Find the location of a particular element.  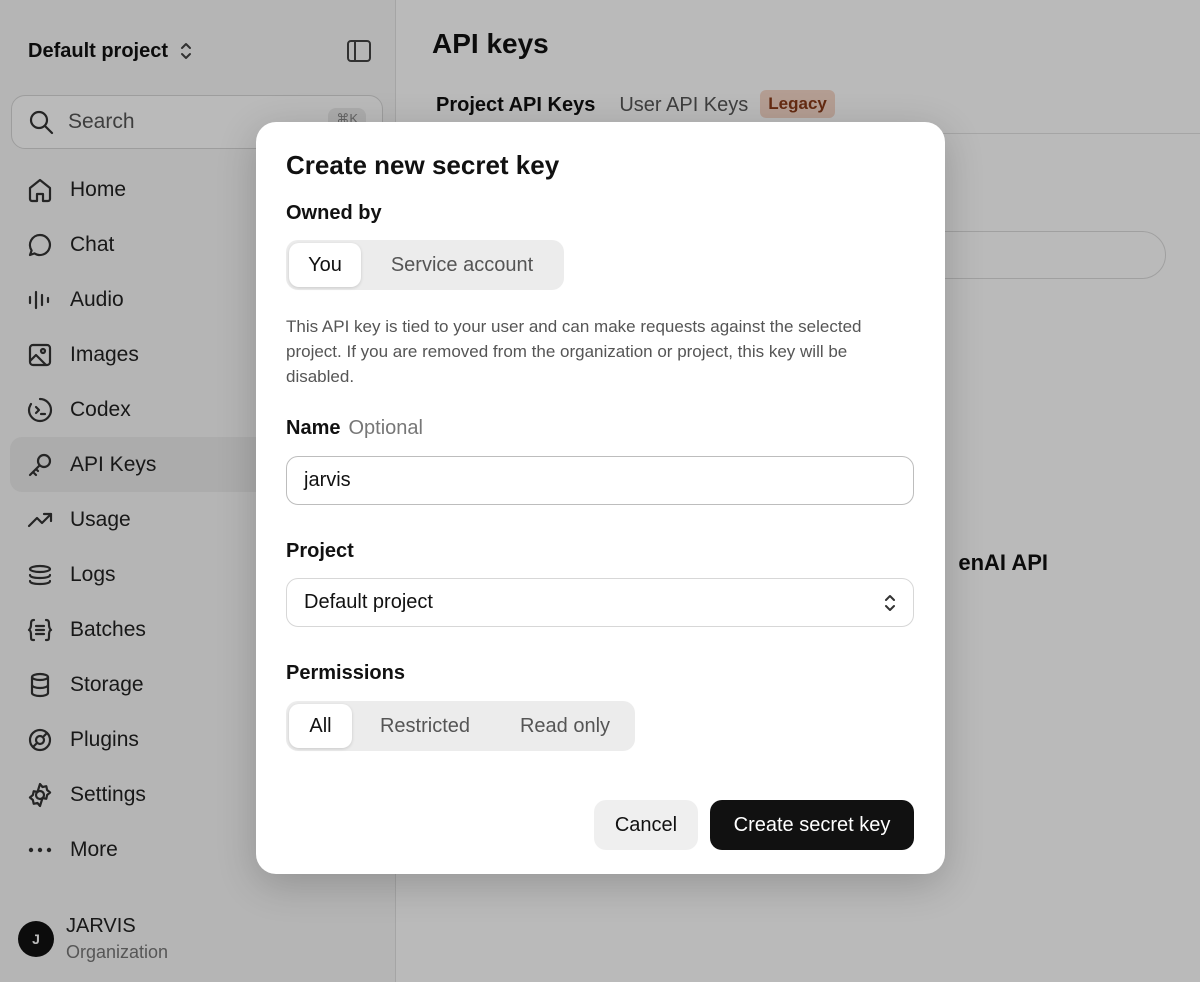

project-select-value: Default project is located at coordinates (368, 602).